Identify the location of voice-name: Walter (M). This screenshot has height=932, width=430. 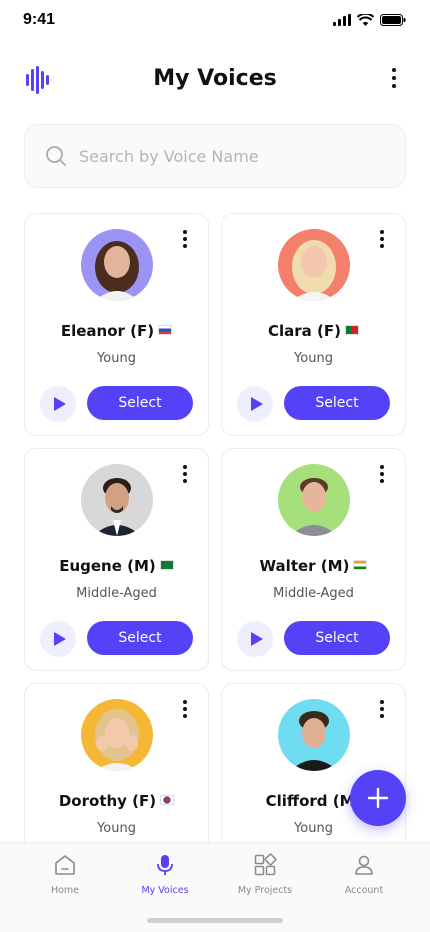
(313, 566).